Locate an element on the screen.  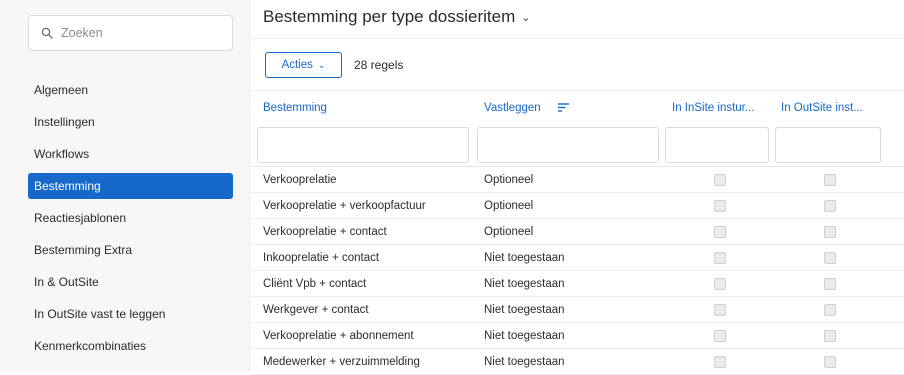
sidebar-item-label: Reactiesjablonen is located at coordinates (80, 218).